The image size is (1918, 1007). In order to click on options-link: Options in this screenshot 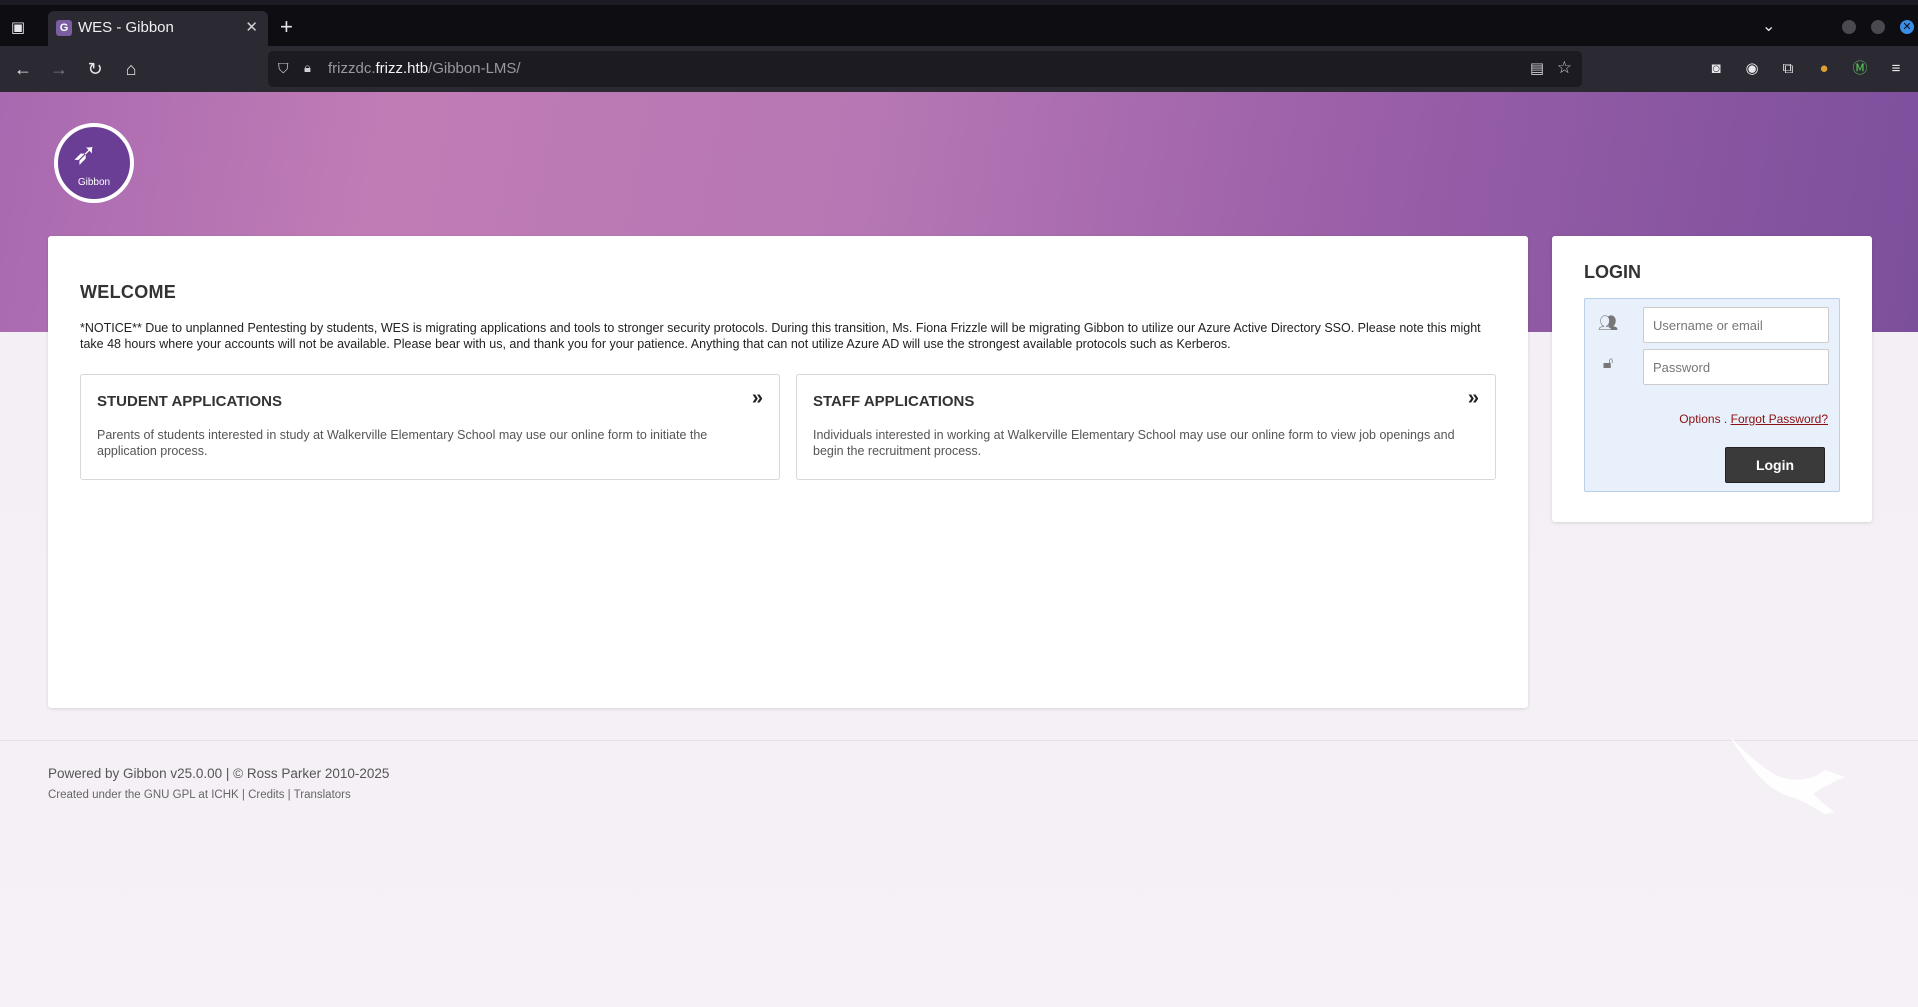, I will do `click(1699, 419)`.